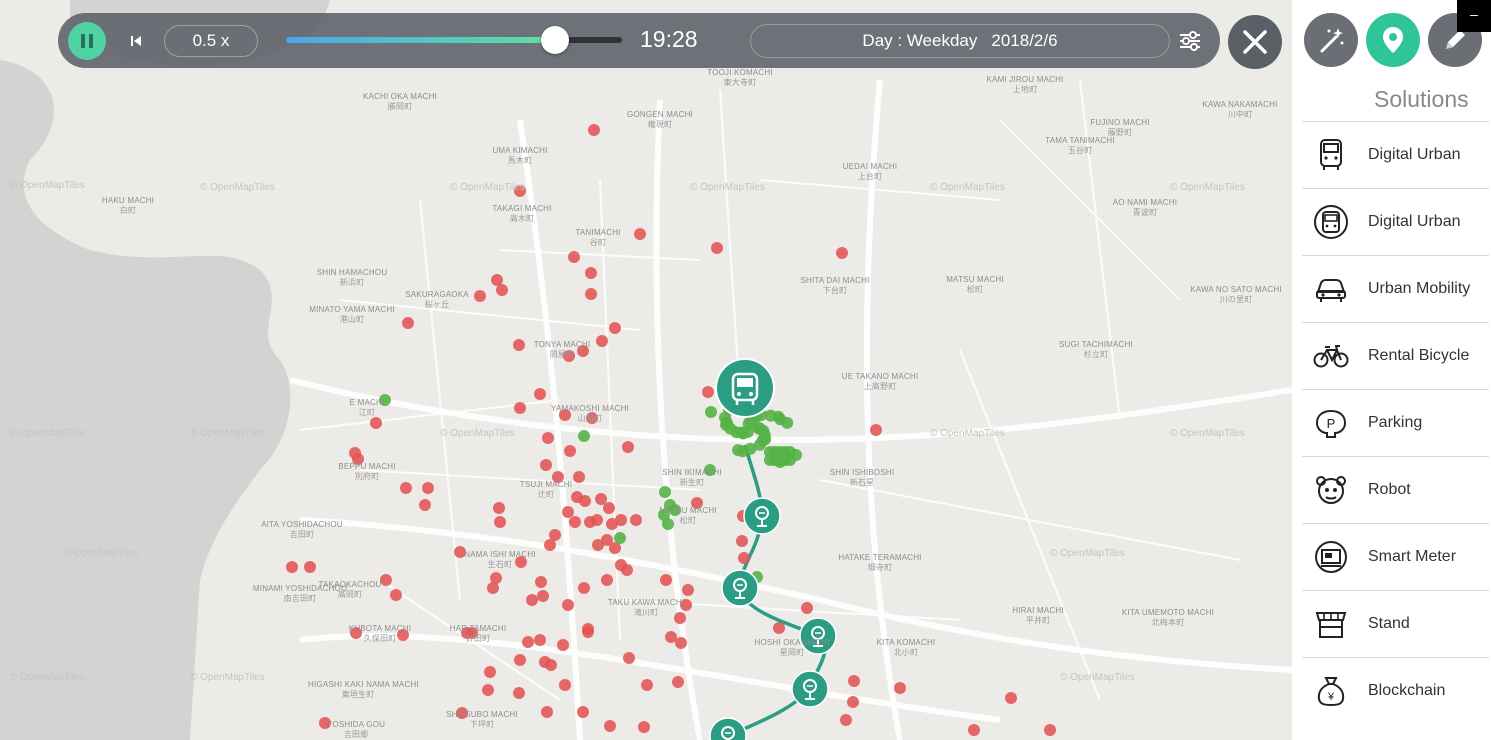 Image resolution: width=1491 pixels, height=740 pixels. Describe the element at coordinates (562, 354) in the screenshot. I see `district-name-jp: 問屋町` at that location.